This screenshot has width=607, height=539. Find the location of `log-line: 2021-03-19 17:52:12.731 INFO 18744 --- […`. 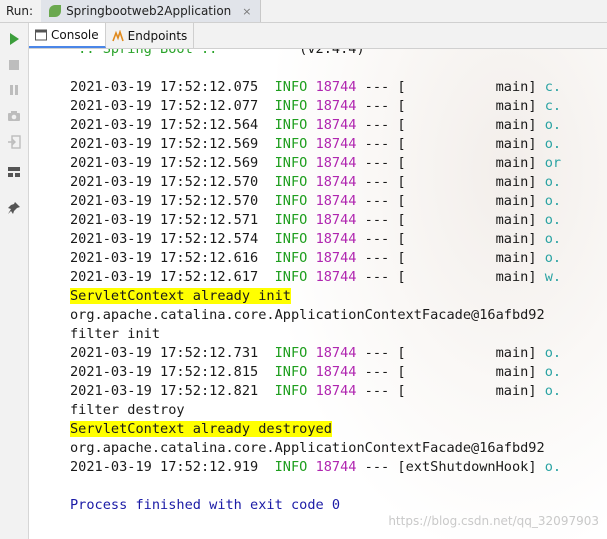

log-line: 2021-03-19 17:52:12.731 INFO 18744 --- [… is located at coordinates (316, 353).